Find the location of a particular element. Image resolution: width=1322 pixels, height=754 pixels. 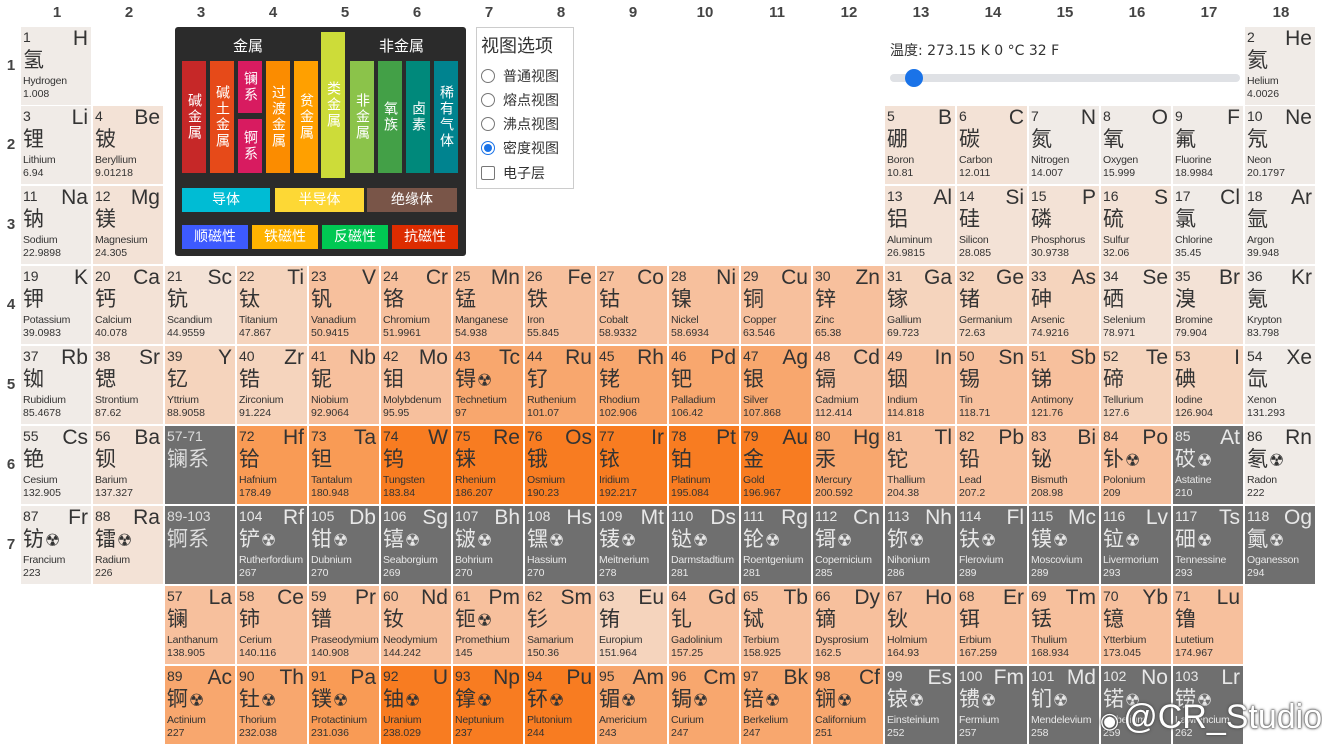

element-cell: 92 U铀Uranium238.029 is located at coordinates (416, 705).